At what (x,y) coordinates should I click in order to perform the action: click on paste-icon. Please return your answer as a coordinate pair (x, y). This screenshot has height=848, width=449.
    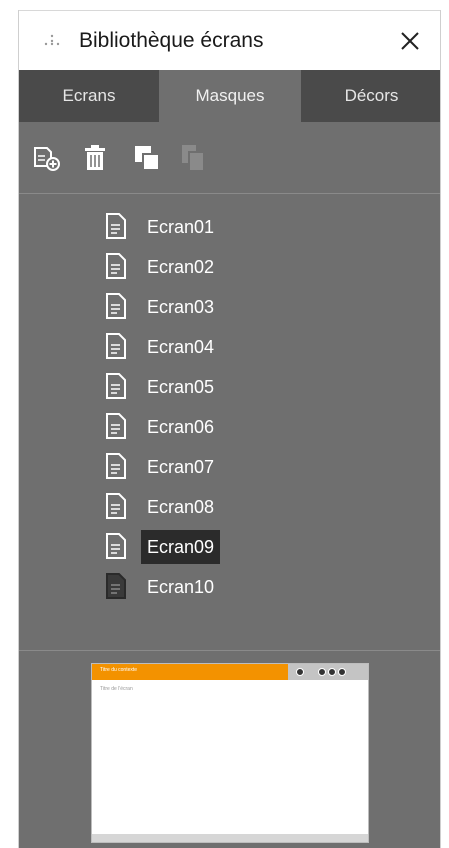
    Looking at the image, I should click on (193, 158).